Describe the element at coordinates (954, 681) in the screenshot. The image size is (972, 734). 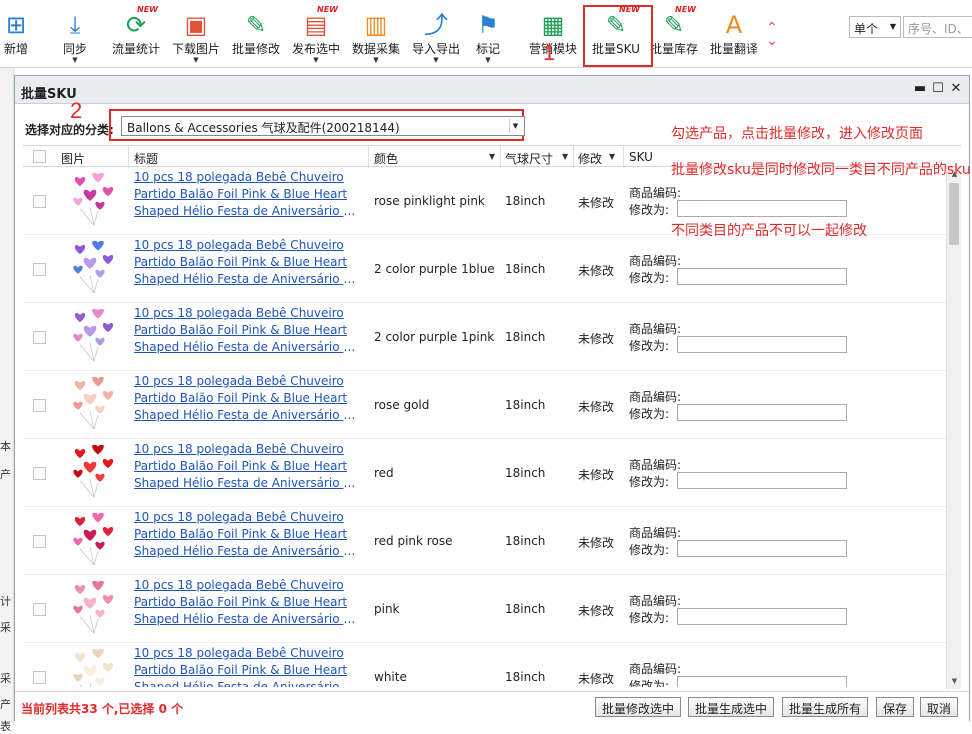
I see `scroll-down-icon: ▼` at that location.